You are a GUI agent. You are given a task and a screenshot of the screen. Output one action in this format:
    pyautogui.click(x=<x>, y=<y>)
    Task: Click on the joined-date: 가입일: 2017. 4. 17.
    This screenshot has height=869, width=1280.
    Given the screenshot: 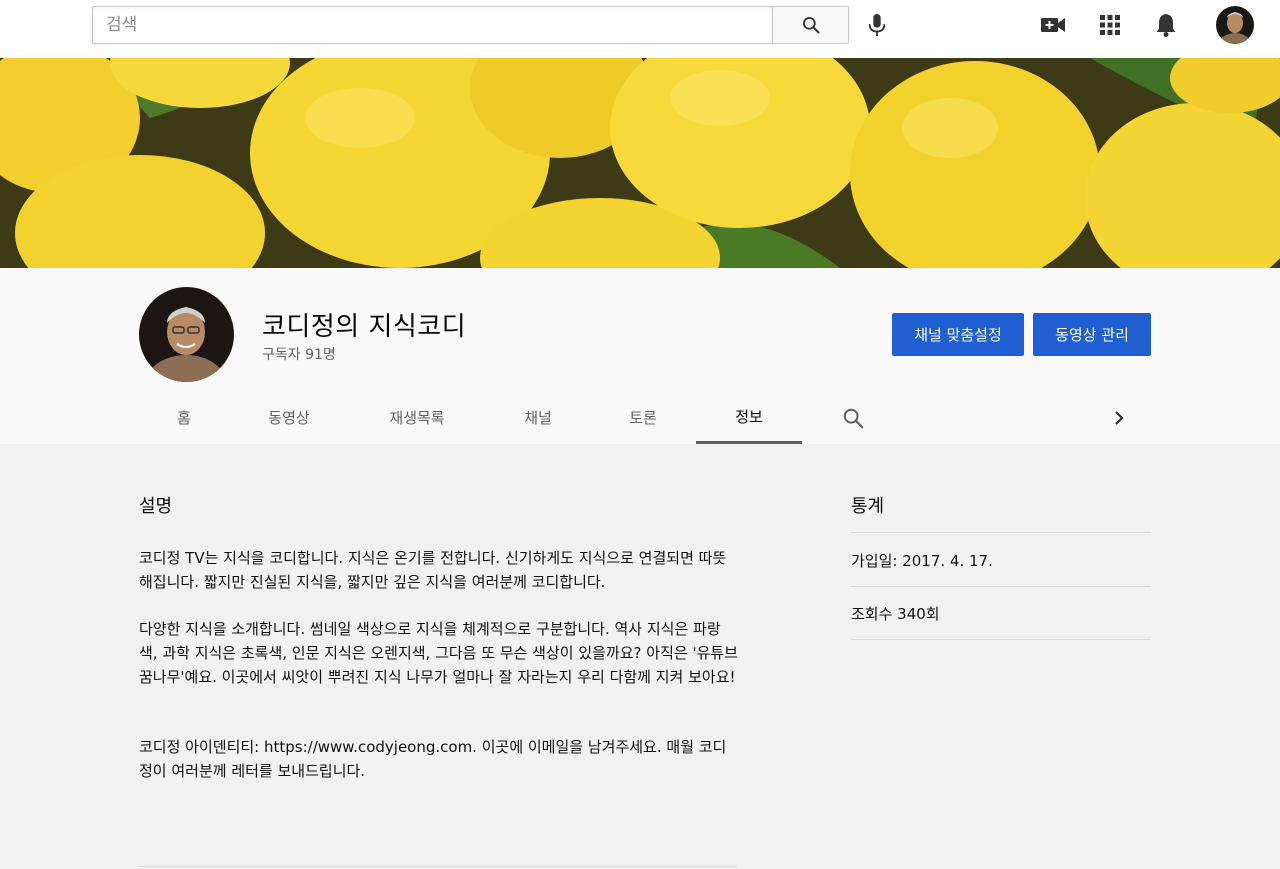 What is the action you would take?
    pyautogui.click(x=922, y=561)
    